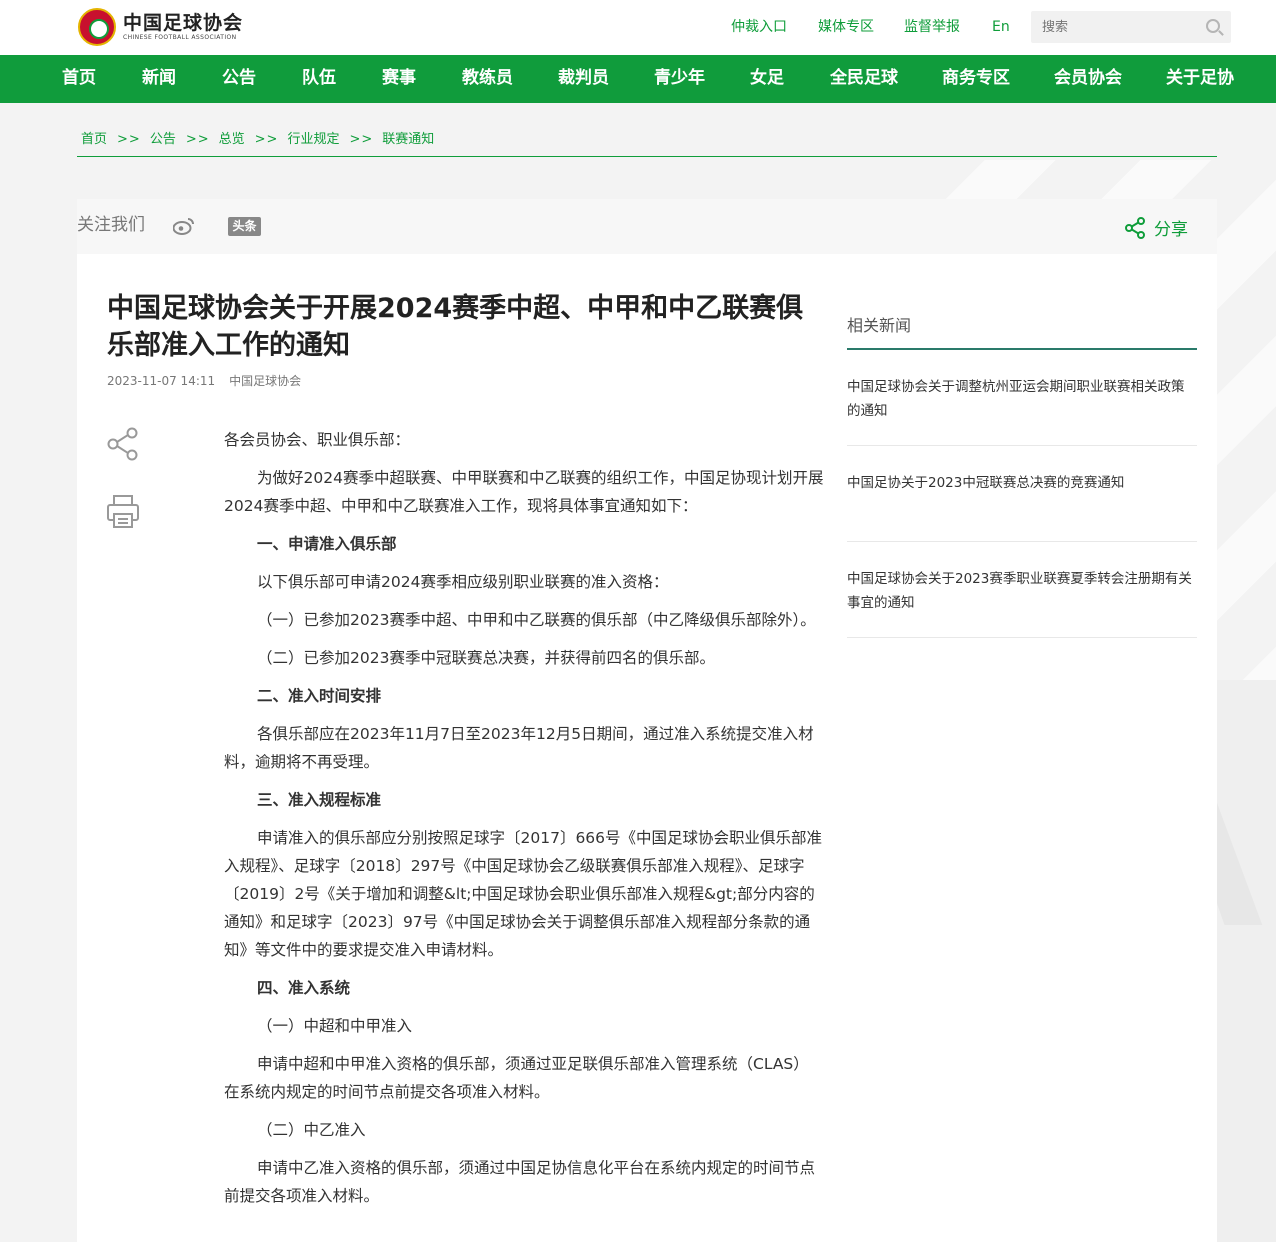  Describe the element at coordinates (313, 140) in the screenshot. I see `breadcrumb-regulations: 行业规定` at that location.